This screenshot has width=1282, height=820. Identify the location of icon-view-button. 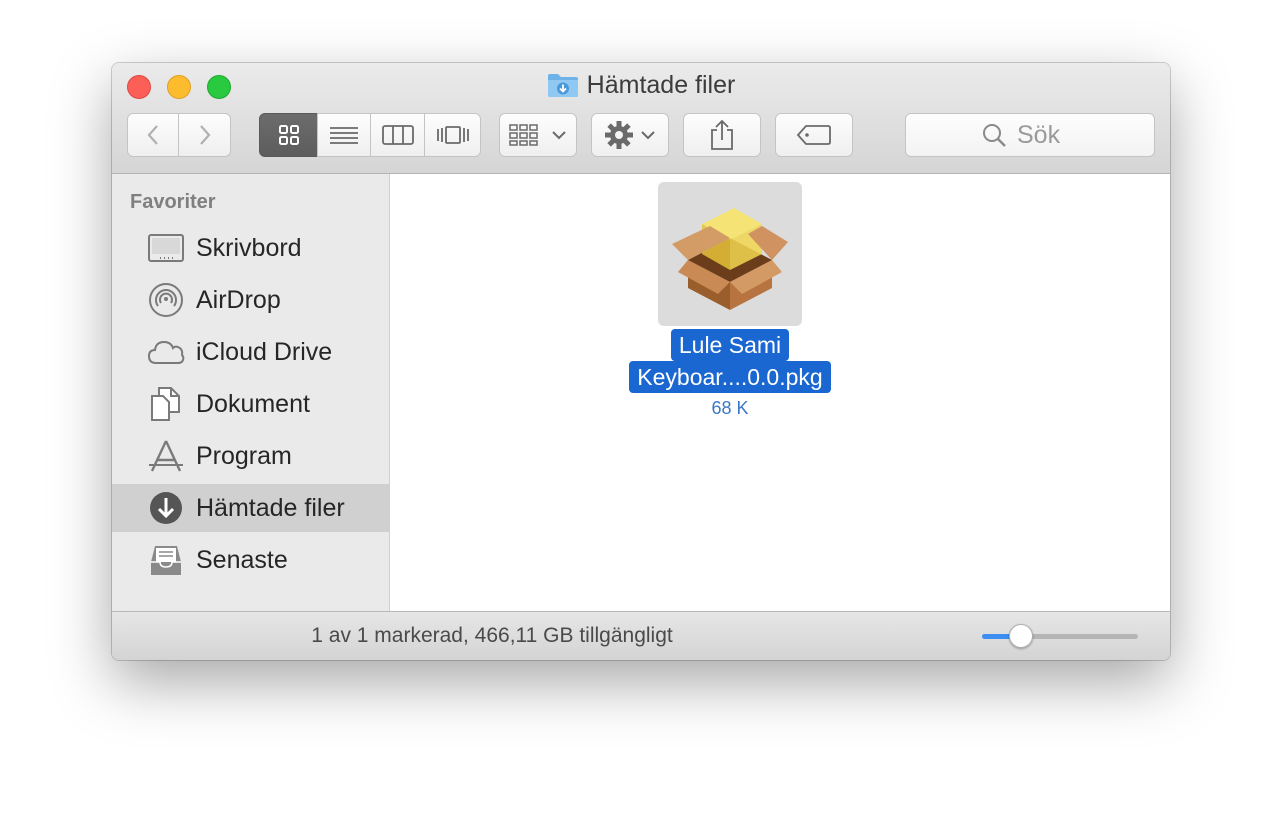
(288, 135).